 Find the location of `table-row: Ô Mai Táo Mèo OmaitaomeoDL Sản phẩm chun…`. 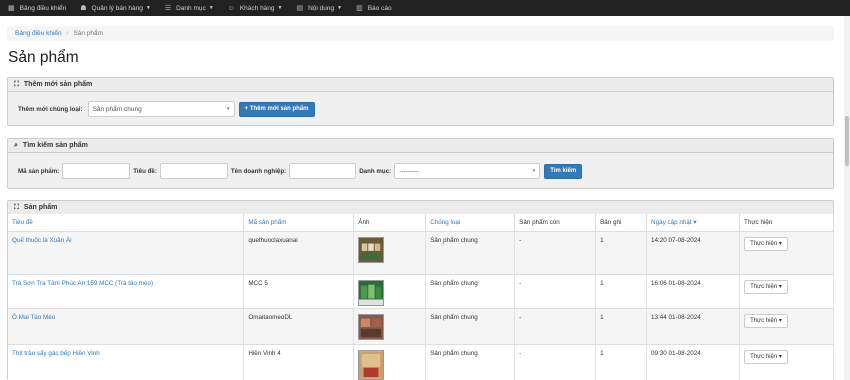

table-row: Ô Mai Táo Mèo OmaitaomeoDL Sản phẩm chun… is located at coordinates (421, 326).